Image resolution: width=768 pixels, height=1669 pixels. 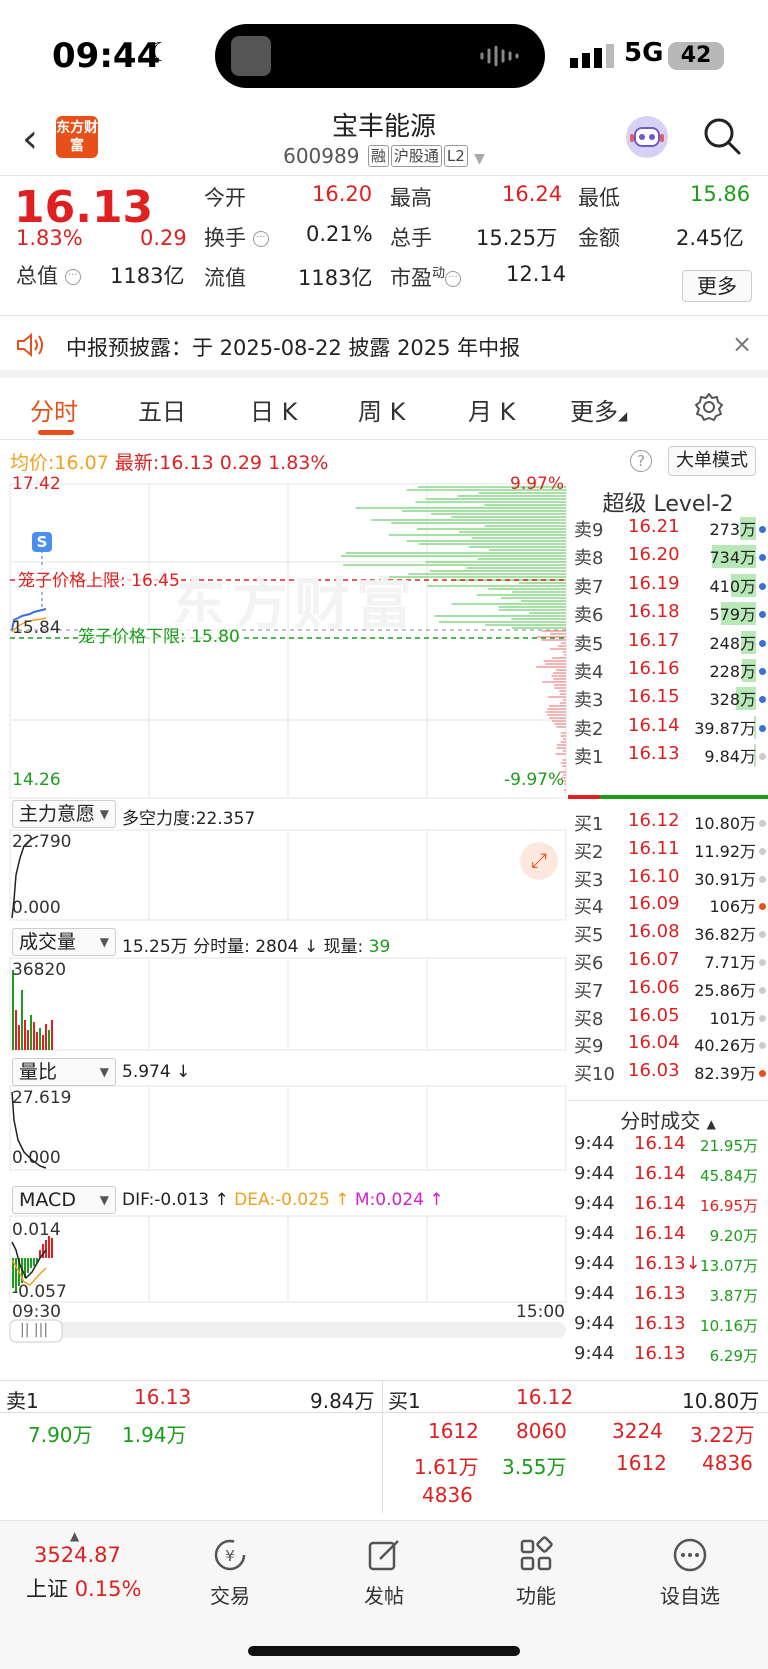 What do you see at coordinates (77, 1555) in the screenshot?
I see `index-value: 3524.87` at bounding box center [77, 1555].